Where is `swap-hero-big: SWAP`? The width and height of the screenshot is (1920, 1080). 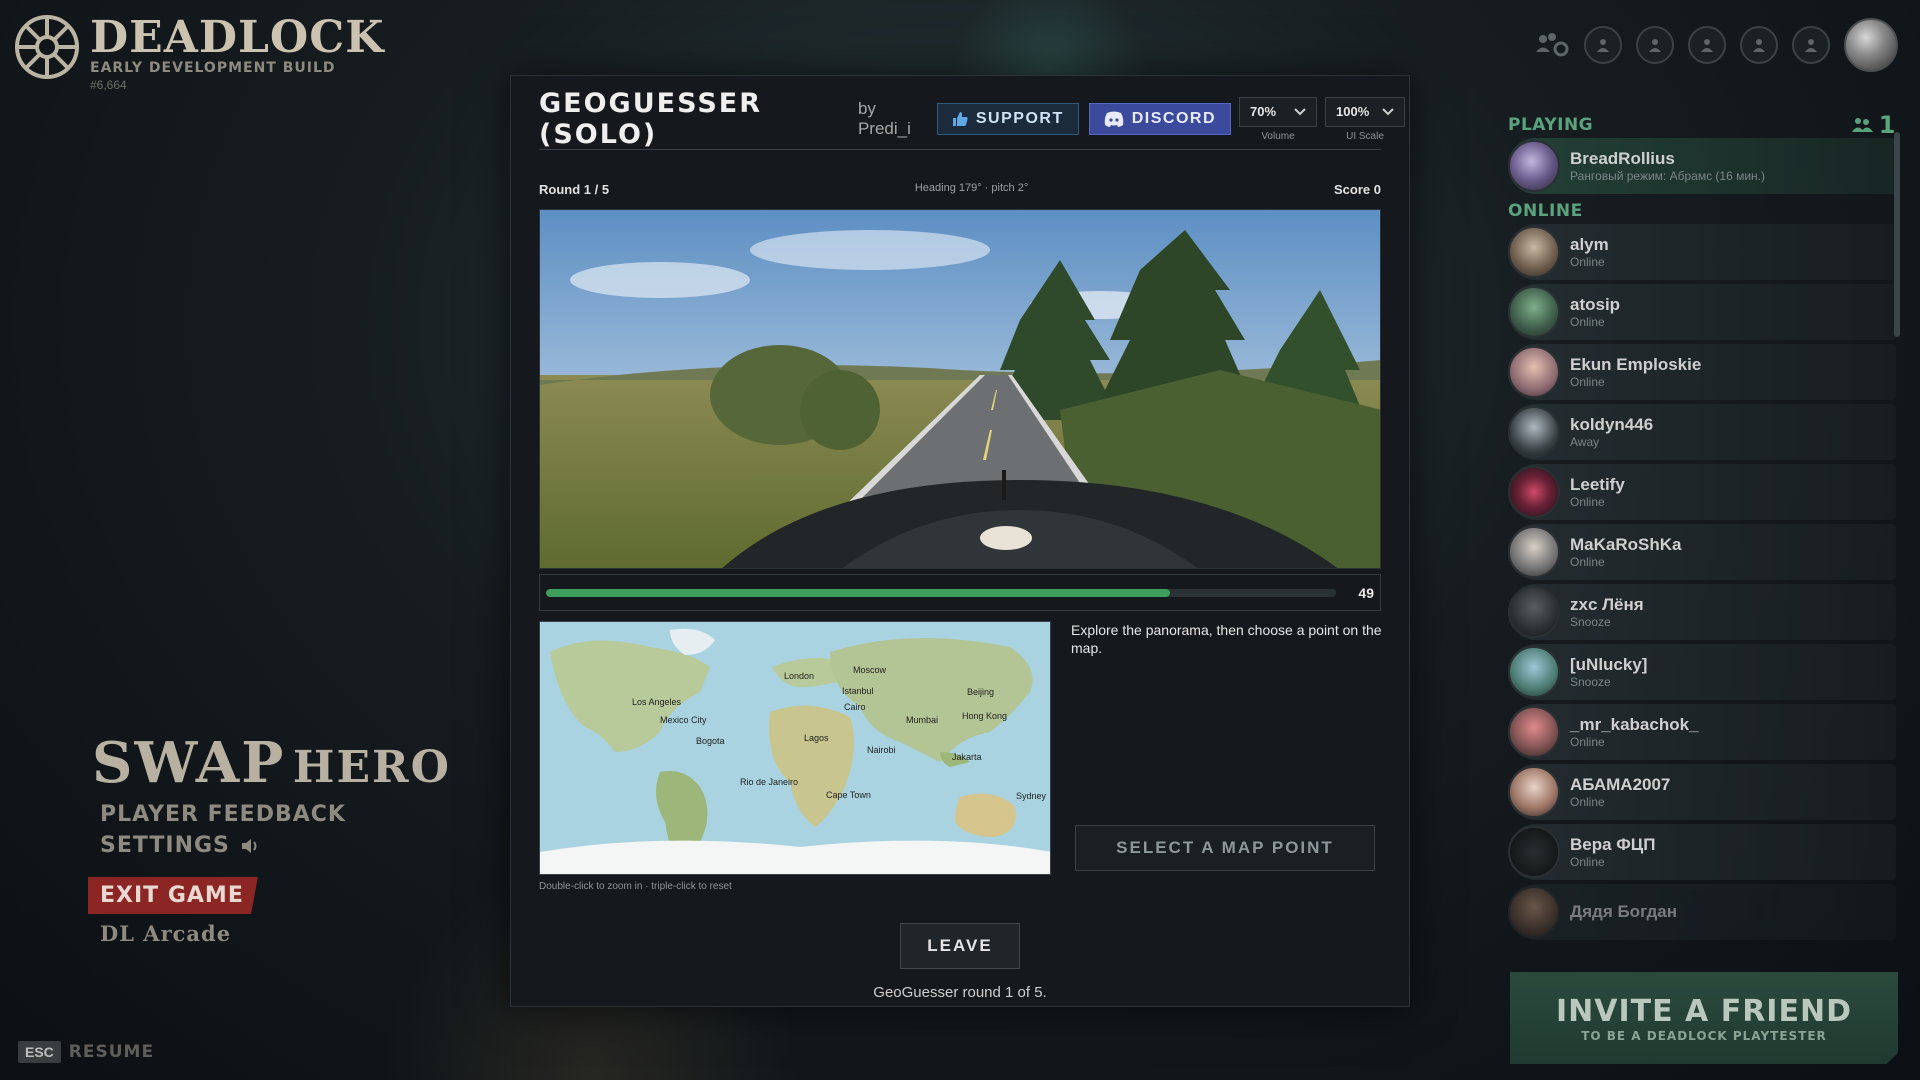 swap-hero-big: SWAP is located at coordinates (189, 763).